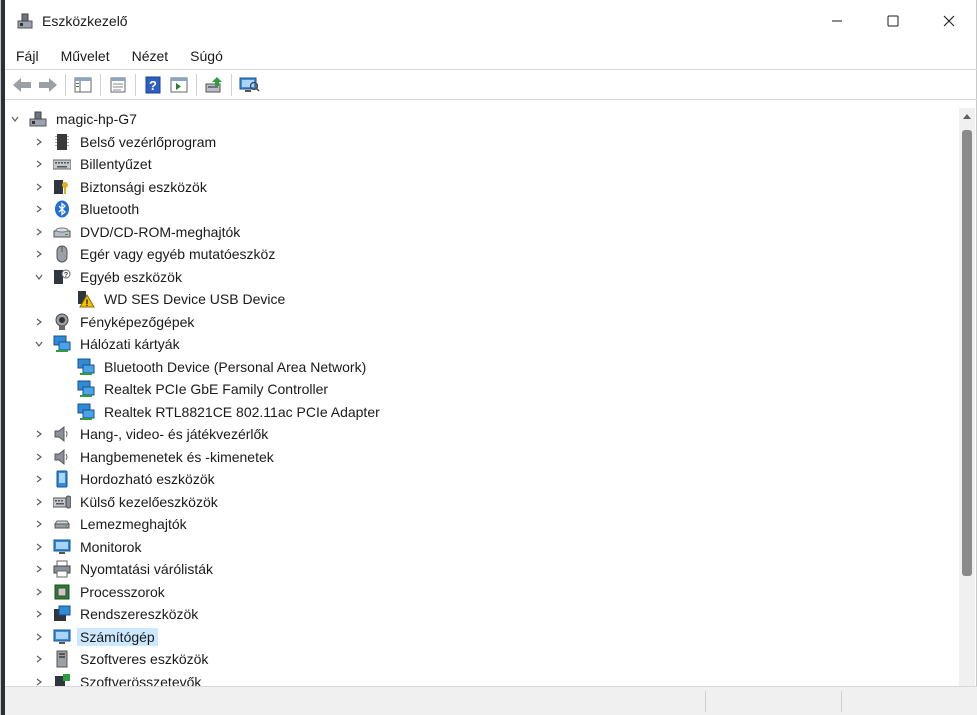  Describe the element at coordinates (107, 344) in the screenshot. I see `tree-item-halozati-kartyak: Hálózati kártyák` at that location.